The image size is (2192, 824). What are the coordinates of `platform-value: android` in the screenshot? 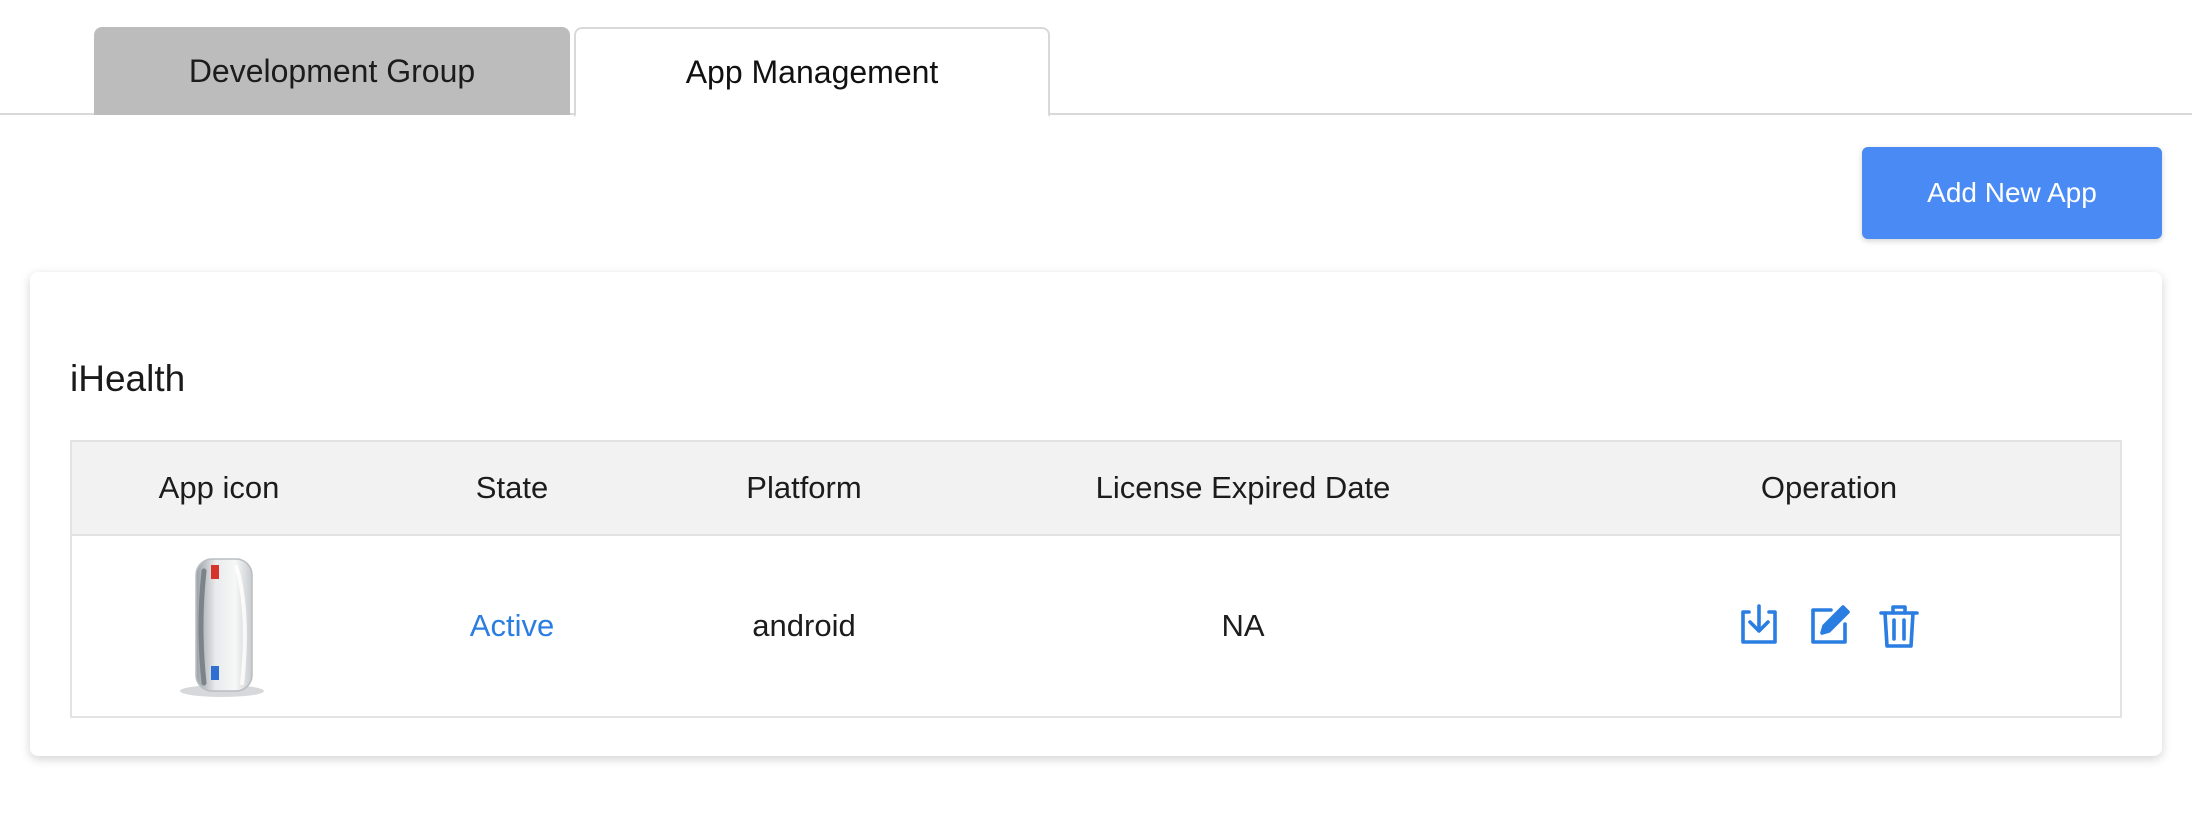 It's located at (804, 625).